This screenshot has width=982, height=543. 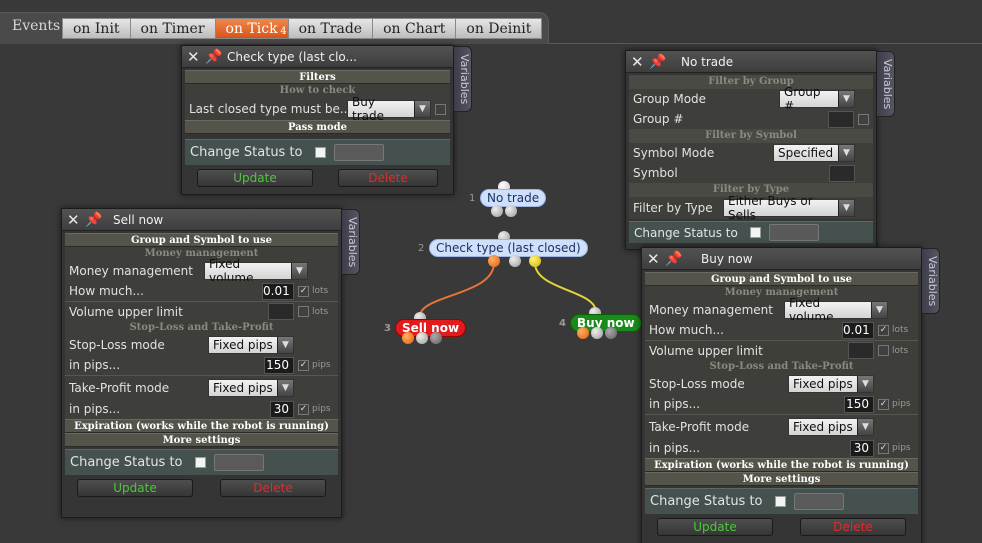 What do you see at coordinates (201, 409) in the screenshot?
I see `take-profit-pips-row: in pips... 30 ✓ pips` at bounding box center [201, 409].